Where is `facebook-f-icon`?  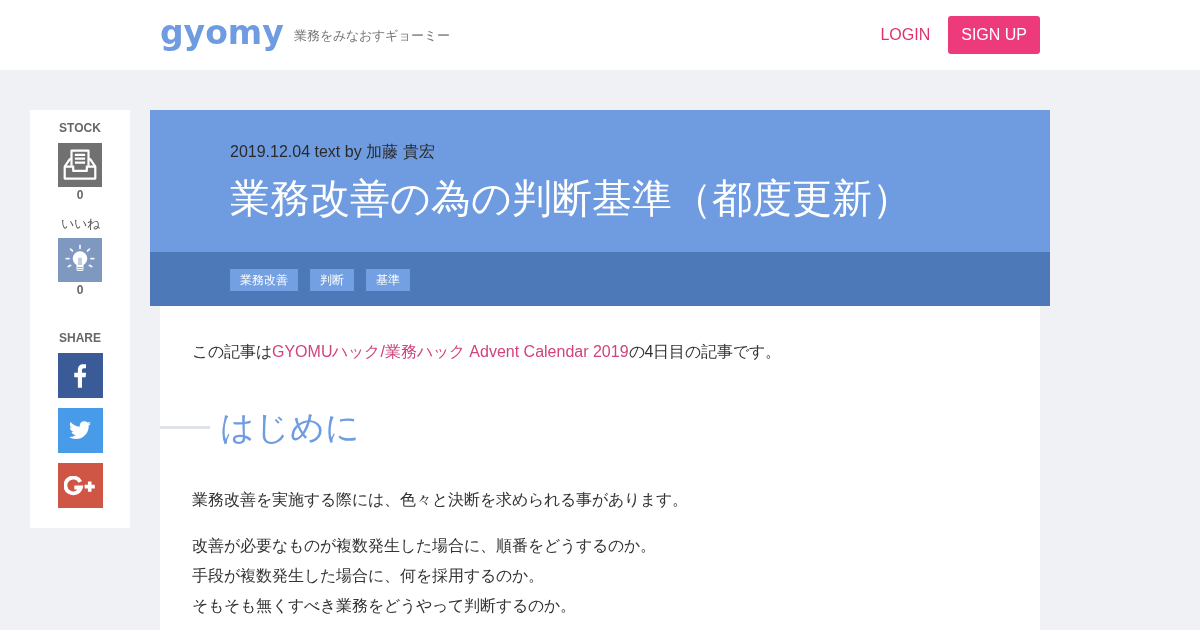
facebook-f-icon is located at coordinates (80, 375).